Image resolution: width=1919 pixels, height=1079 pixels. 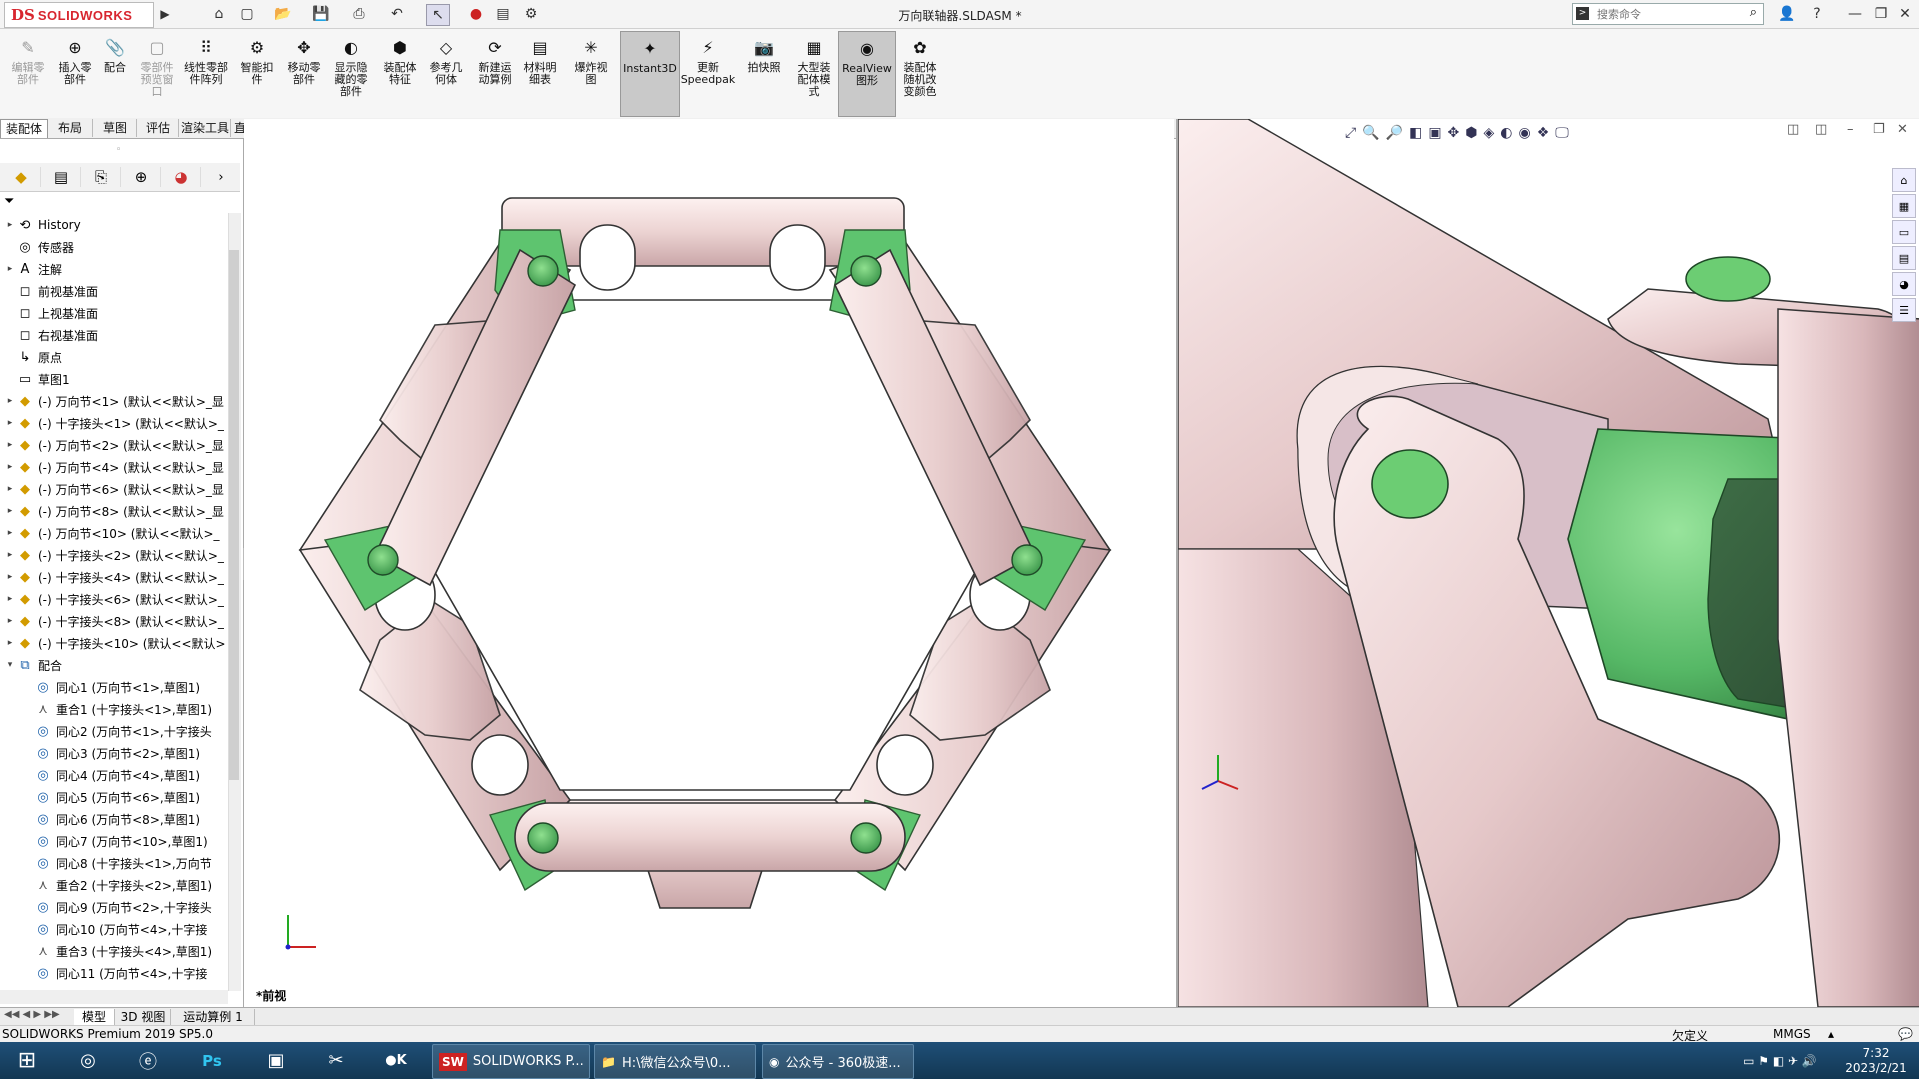 What do you see at coordinates (1415, 133) in the screenshot?
I see `section-view-icon: ◧` at bounding box center [1415, 133].